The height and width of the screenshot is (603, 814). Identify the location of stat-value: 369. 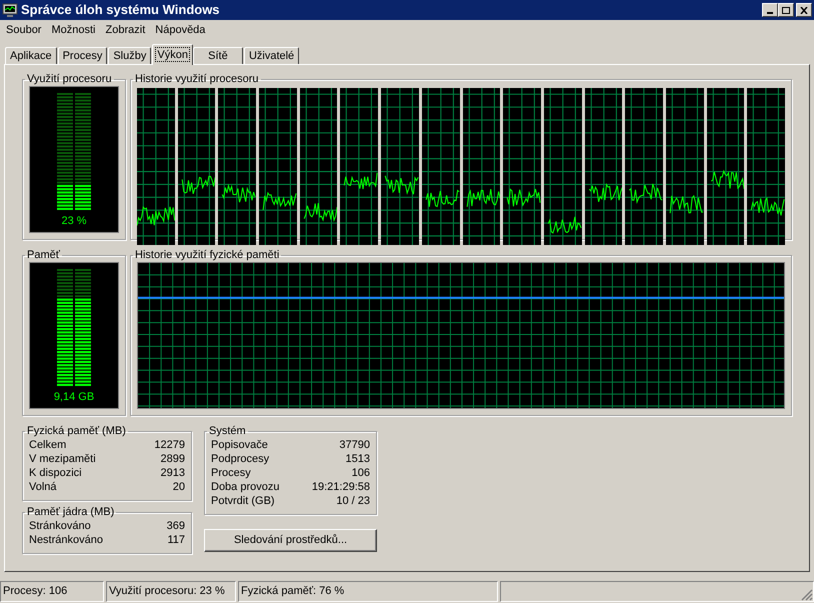
(175, 526).